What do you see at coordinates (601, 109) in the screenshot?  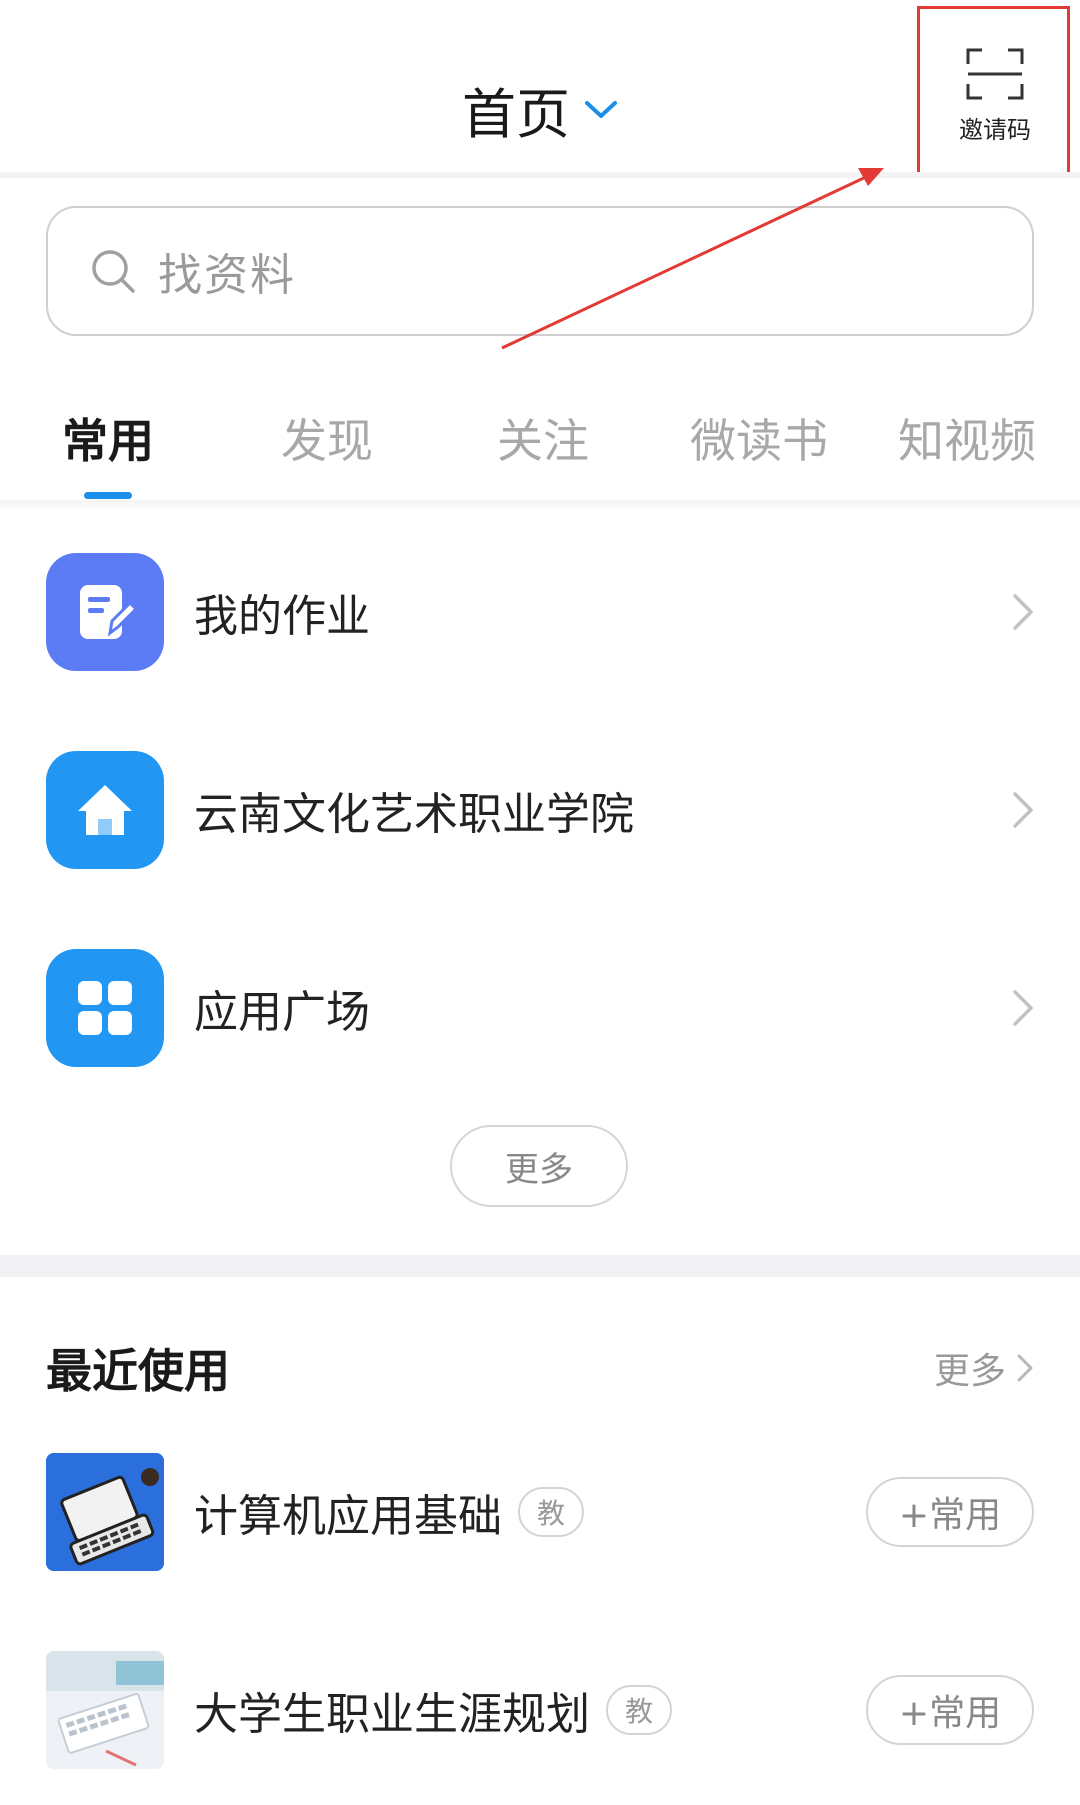 I see `chevron-down-icon` at bounding box center [601, 109].